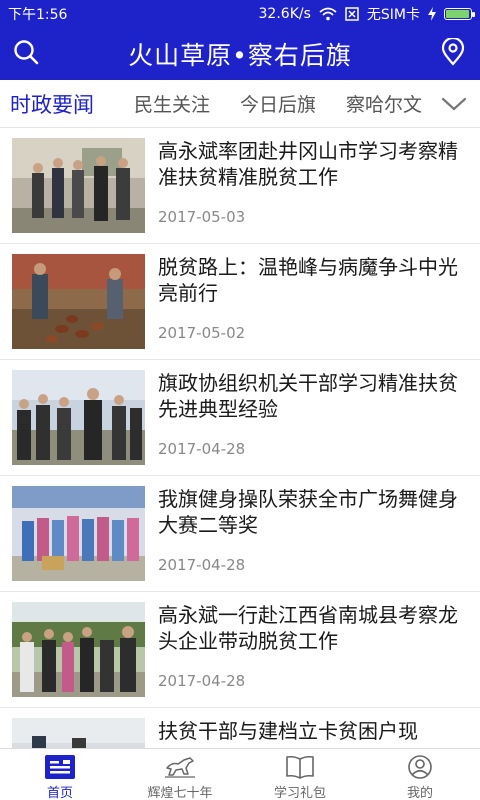 This screenshot has width=480, height=800. What do you see at coordinates (202, 217) in the screenshot?
I see `news-date: 2017-05-03` at bounding box center [202, 217].